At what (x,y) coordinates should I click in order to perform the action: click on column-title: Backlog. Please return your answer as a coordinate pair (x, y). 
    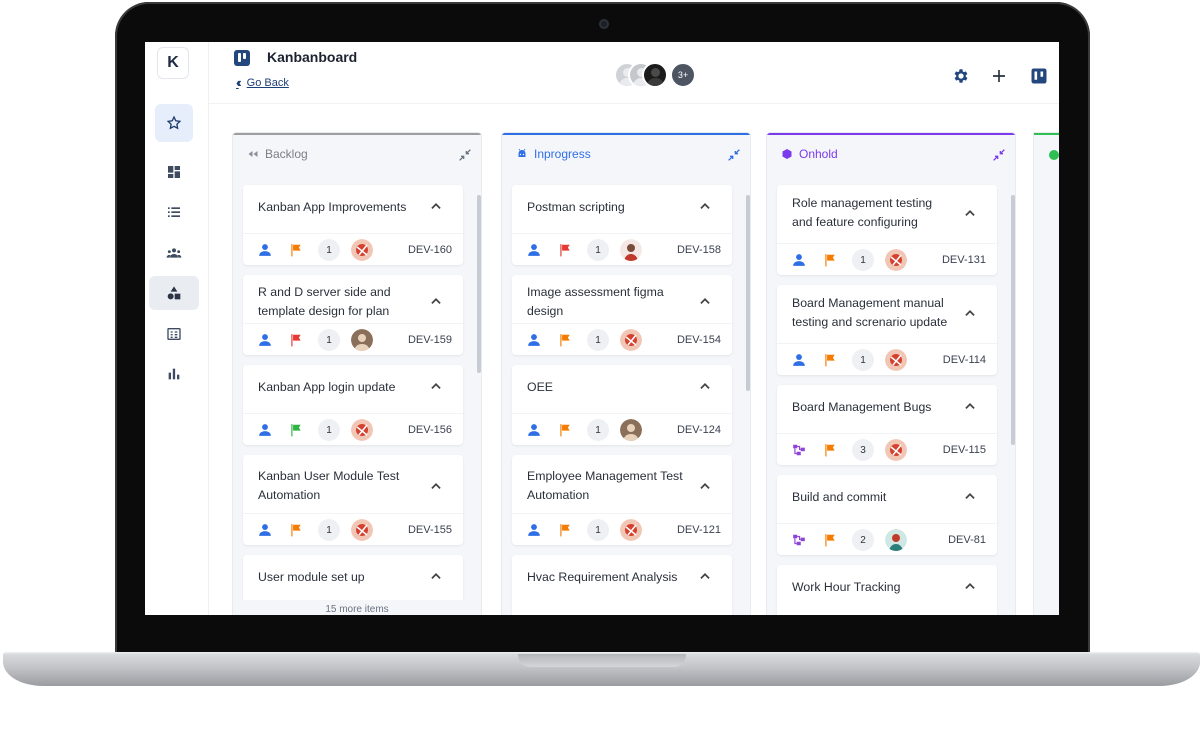
    Looking at the image, I should click on (286, 154).